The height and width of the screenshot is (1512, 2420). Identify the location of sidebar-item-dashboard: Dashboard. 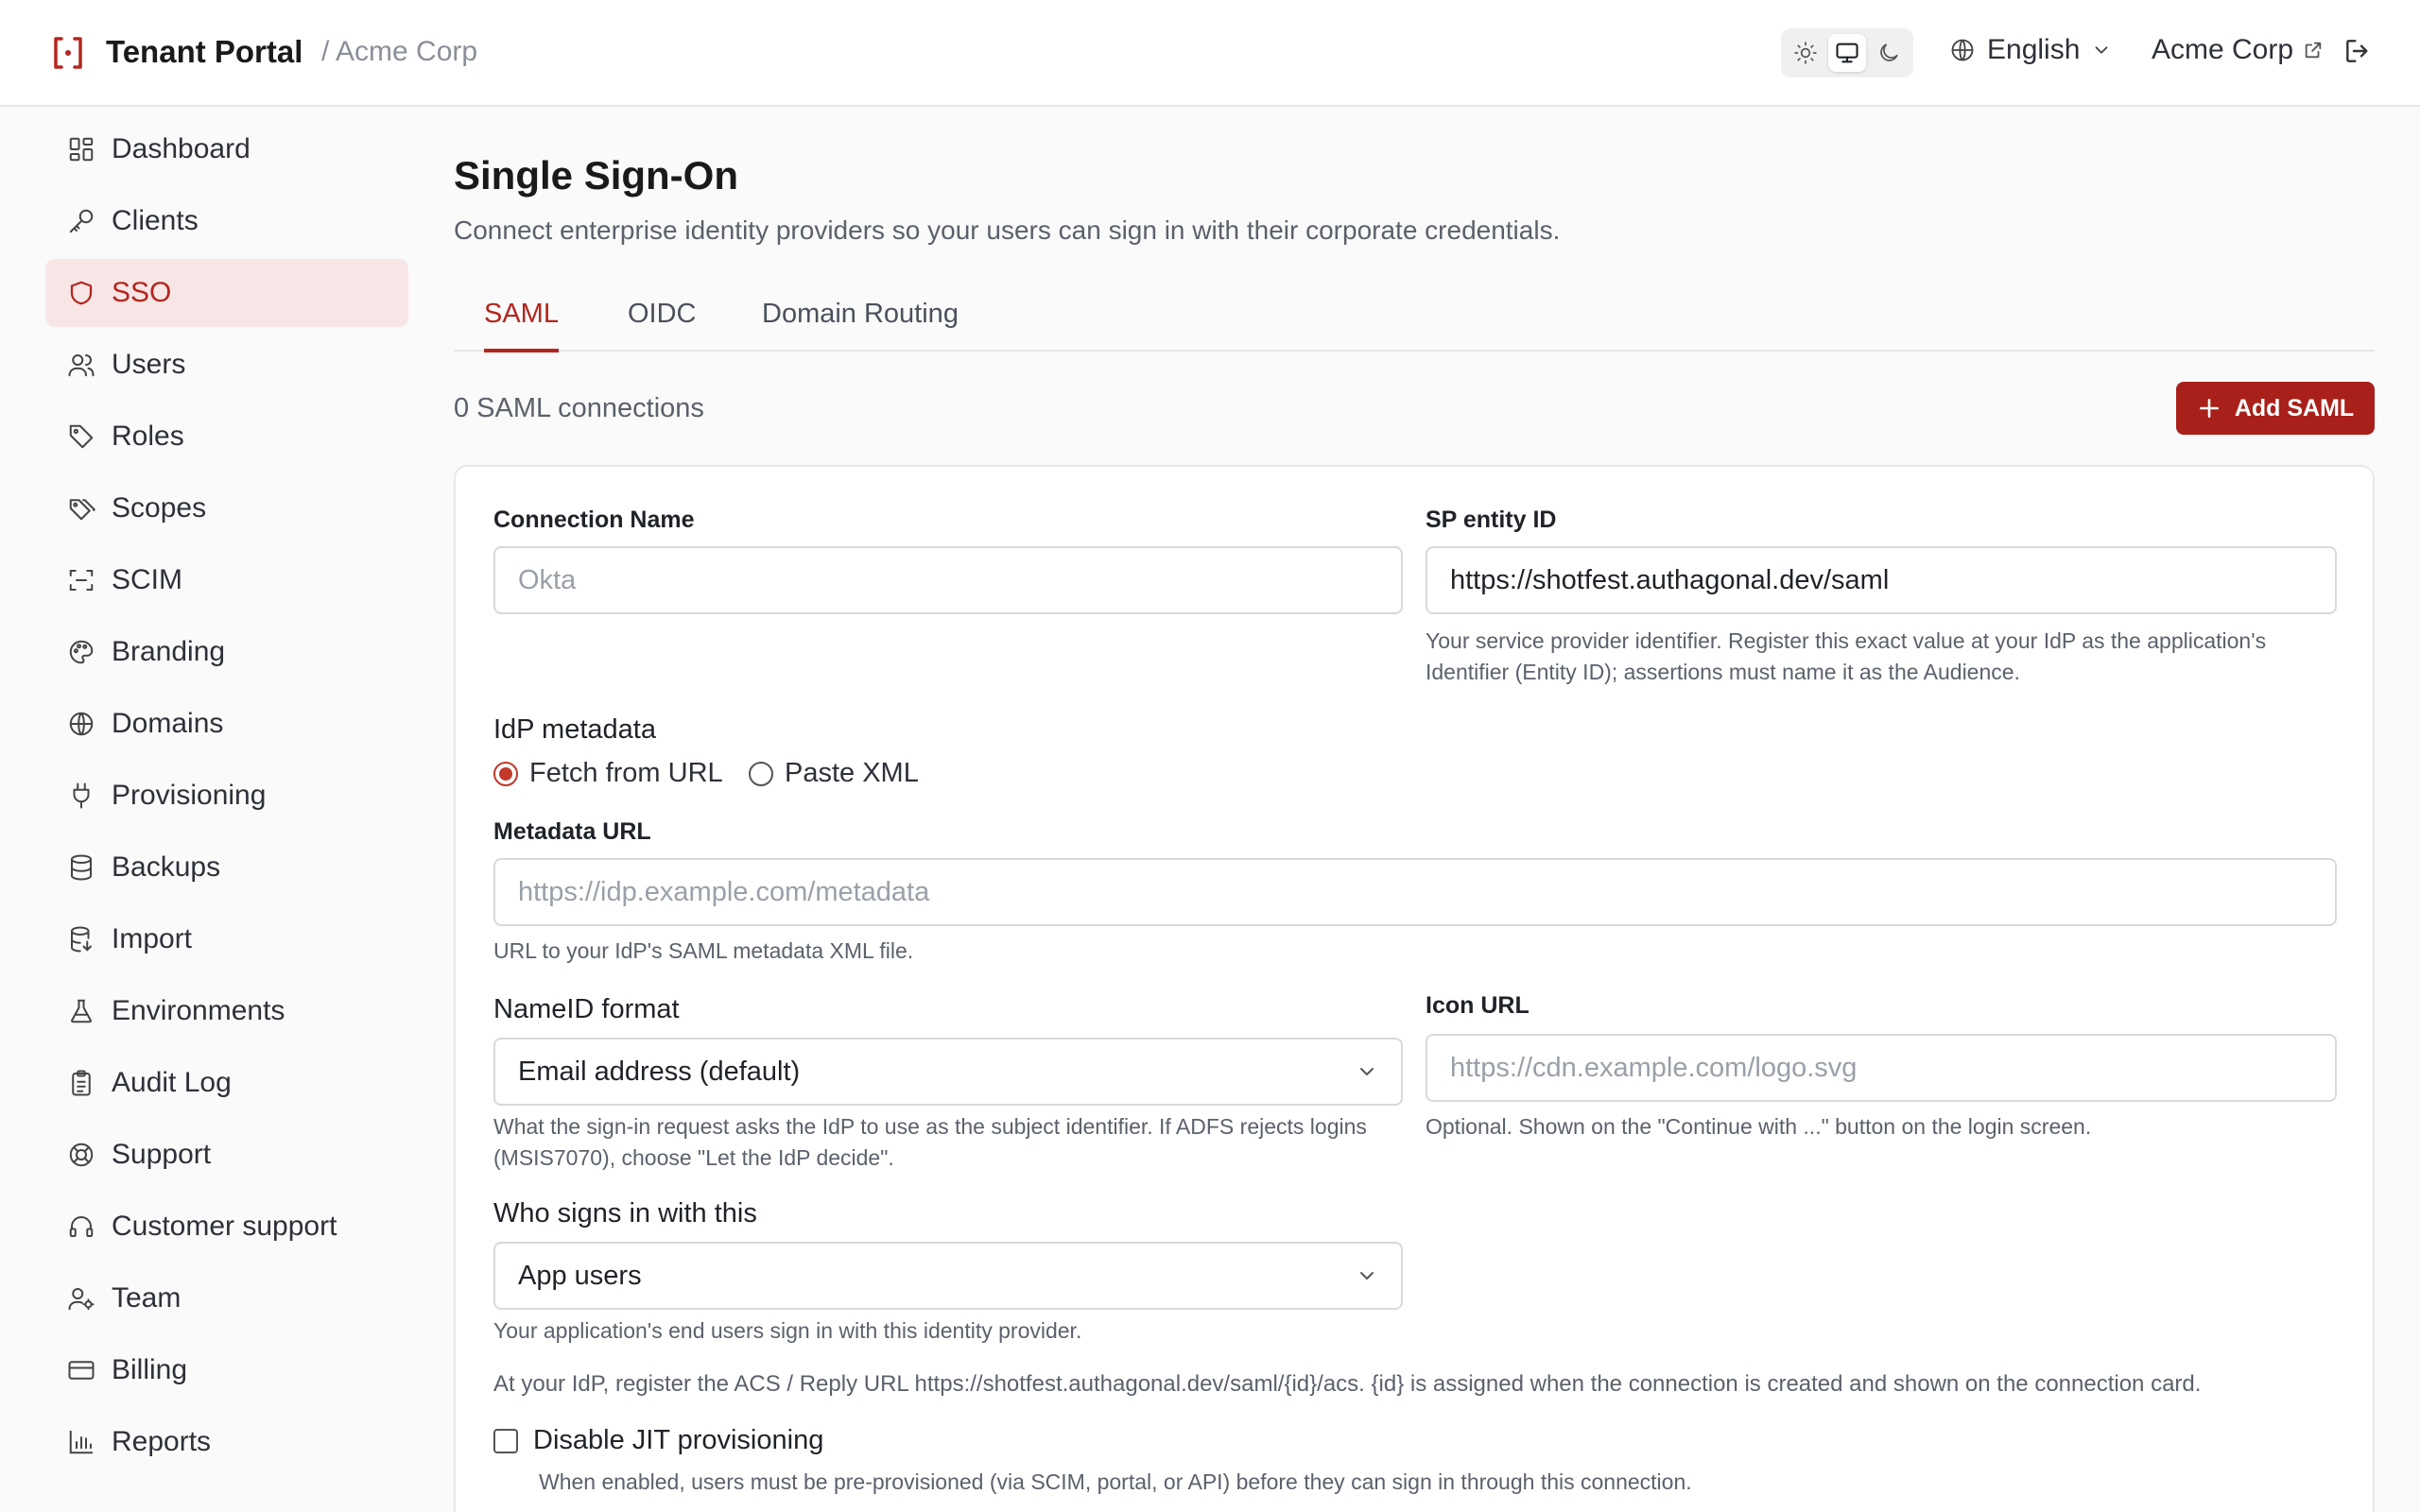
(226, 149).